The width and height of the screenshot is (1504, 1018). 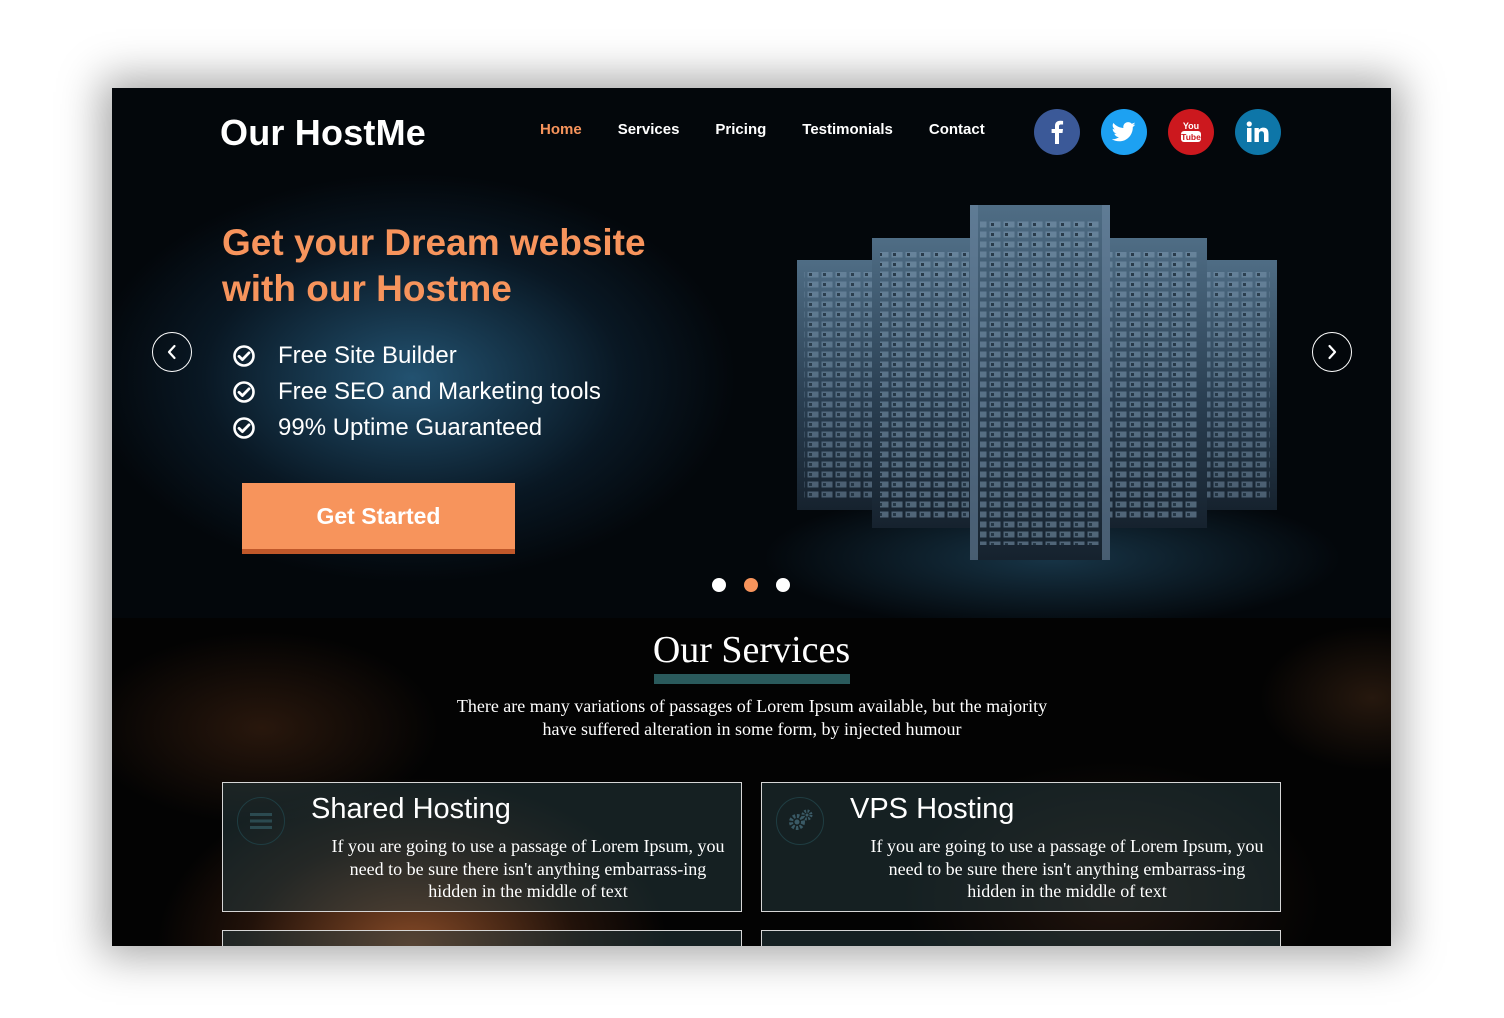 I want to click on social-links: You Tube, so click(x=1168, y=132).